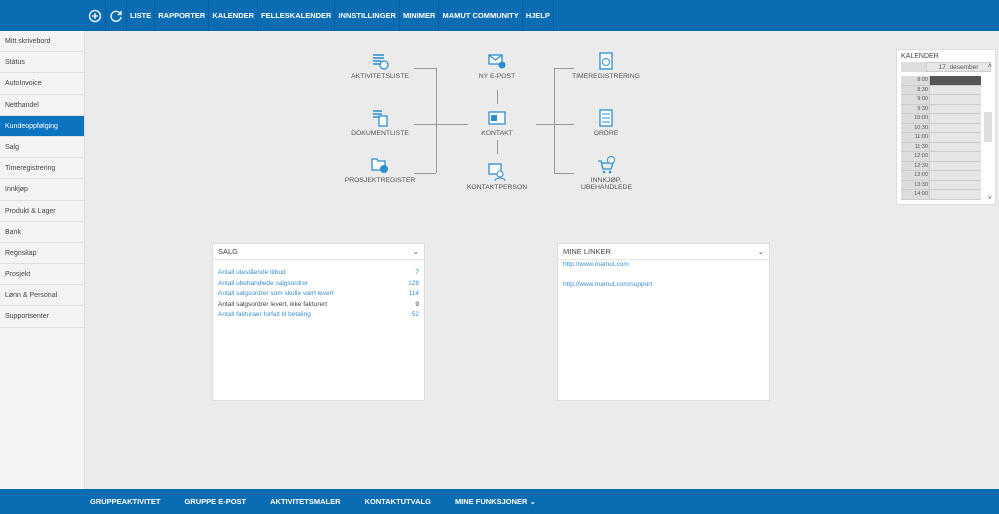 The width and height of the screenshot is (999, 514). Describe the element at coordinates (915, 108) in the screenshot. I see `calendar-time-label: 9:30` at that location.